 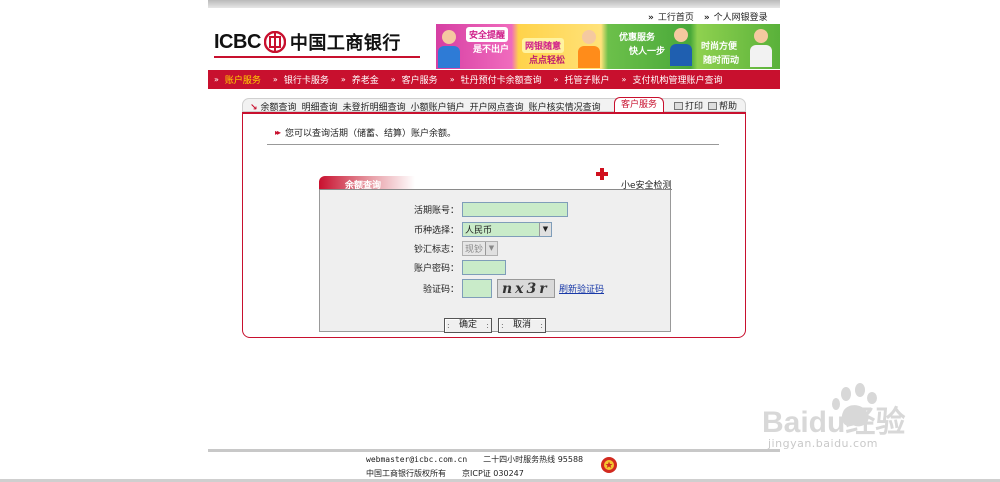 What do you see at coordinates (515, 209) in the screenshot?
I see `account-number-input` at bounding box center [515, 209].